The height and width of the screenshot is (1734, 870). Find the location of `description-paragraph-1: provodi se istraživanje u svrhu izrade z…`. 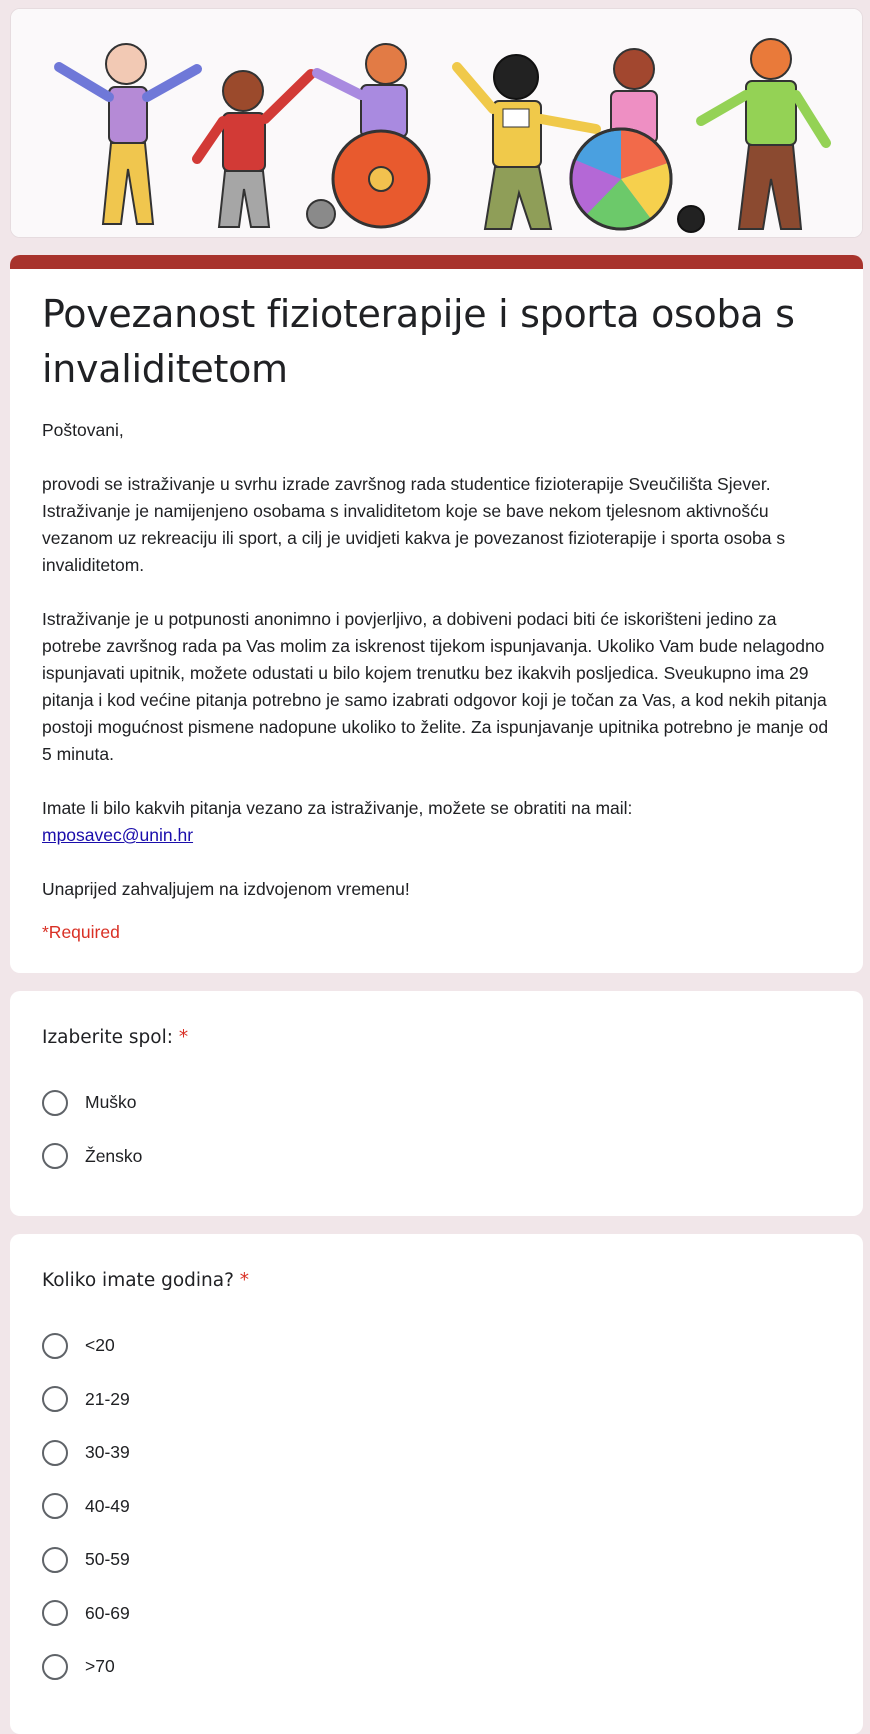

description-paragraph-1: provodi se istraživanje u svrhu izrade z… is located at coordinates (414, 524).